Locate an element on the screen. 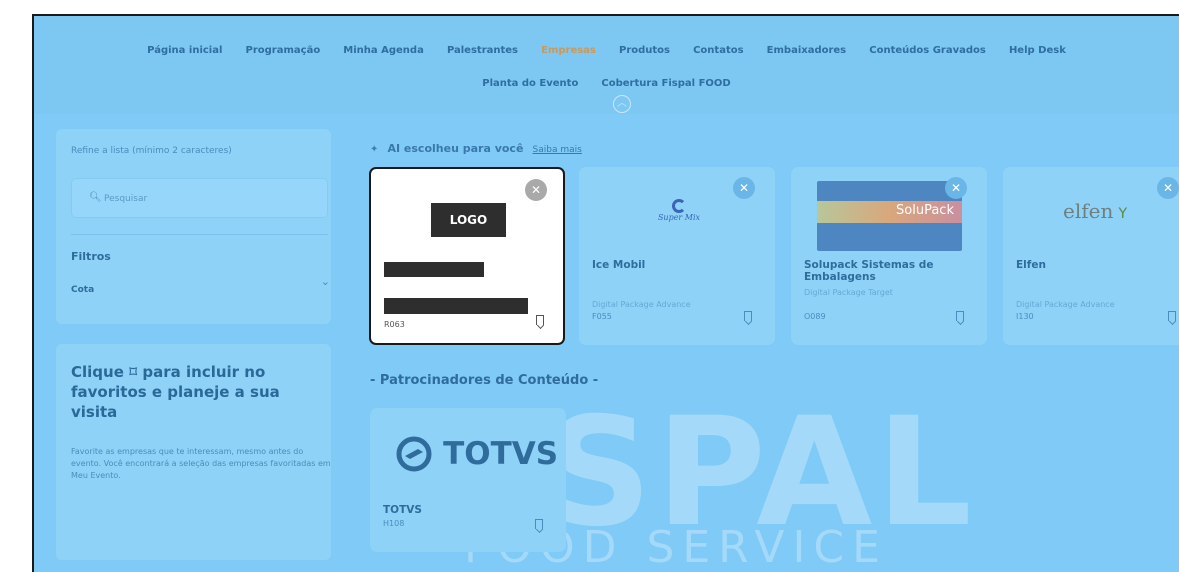 This screenshot has width=1179, height=572. company-name: Elfen is located at coordinates (1031, 265).